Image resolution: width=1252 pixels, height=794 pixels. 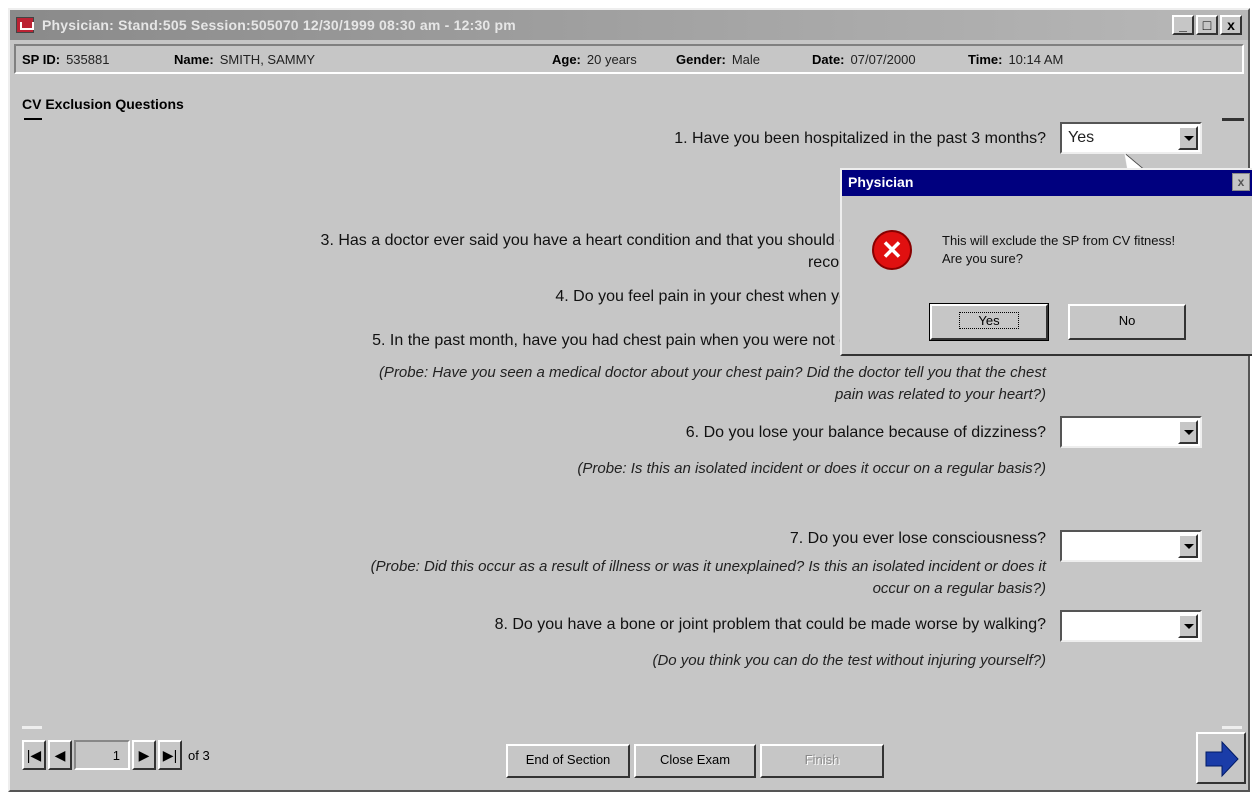 What do you see at coordinates (701, 59) in the screenshot?
I see `gender-label: Gender:` at bounding box center [701, 59].